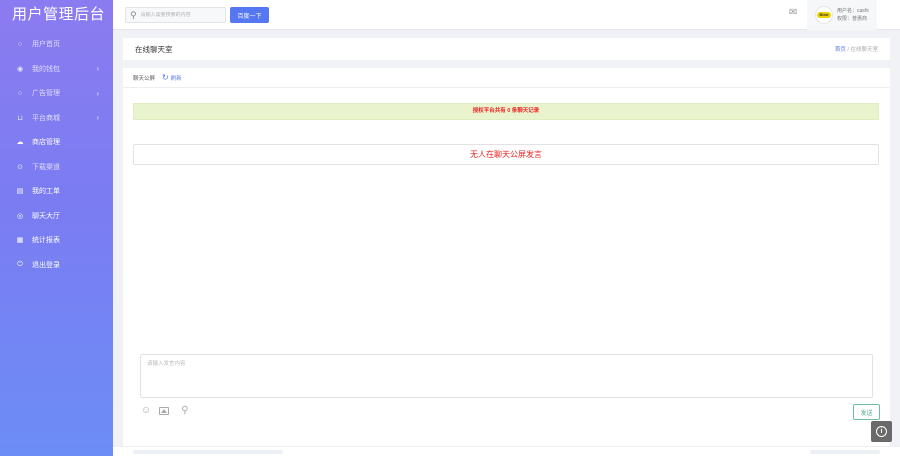  Describe the element at coordinates (864, 50) in the screenshot. I see `breadcrumb-current: 在线聊天室` at that location.